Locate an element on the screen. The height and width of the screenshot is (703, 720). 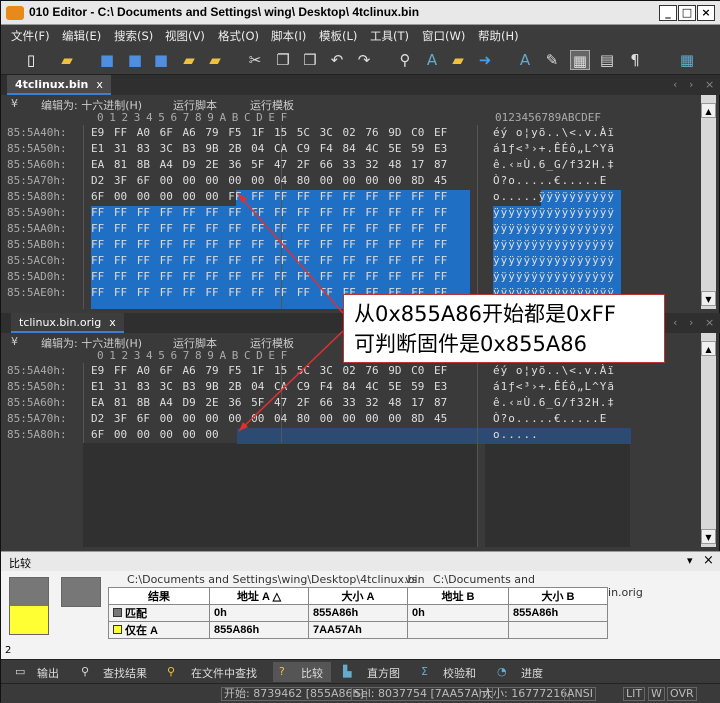
maximize-button: □ is located at coordinates (687, 13).